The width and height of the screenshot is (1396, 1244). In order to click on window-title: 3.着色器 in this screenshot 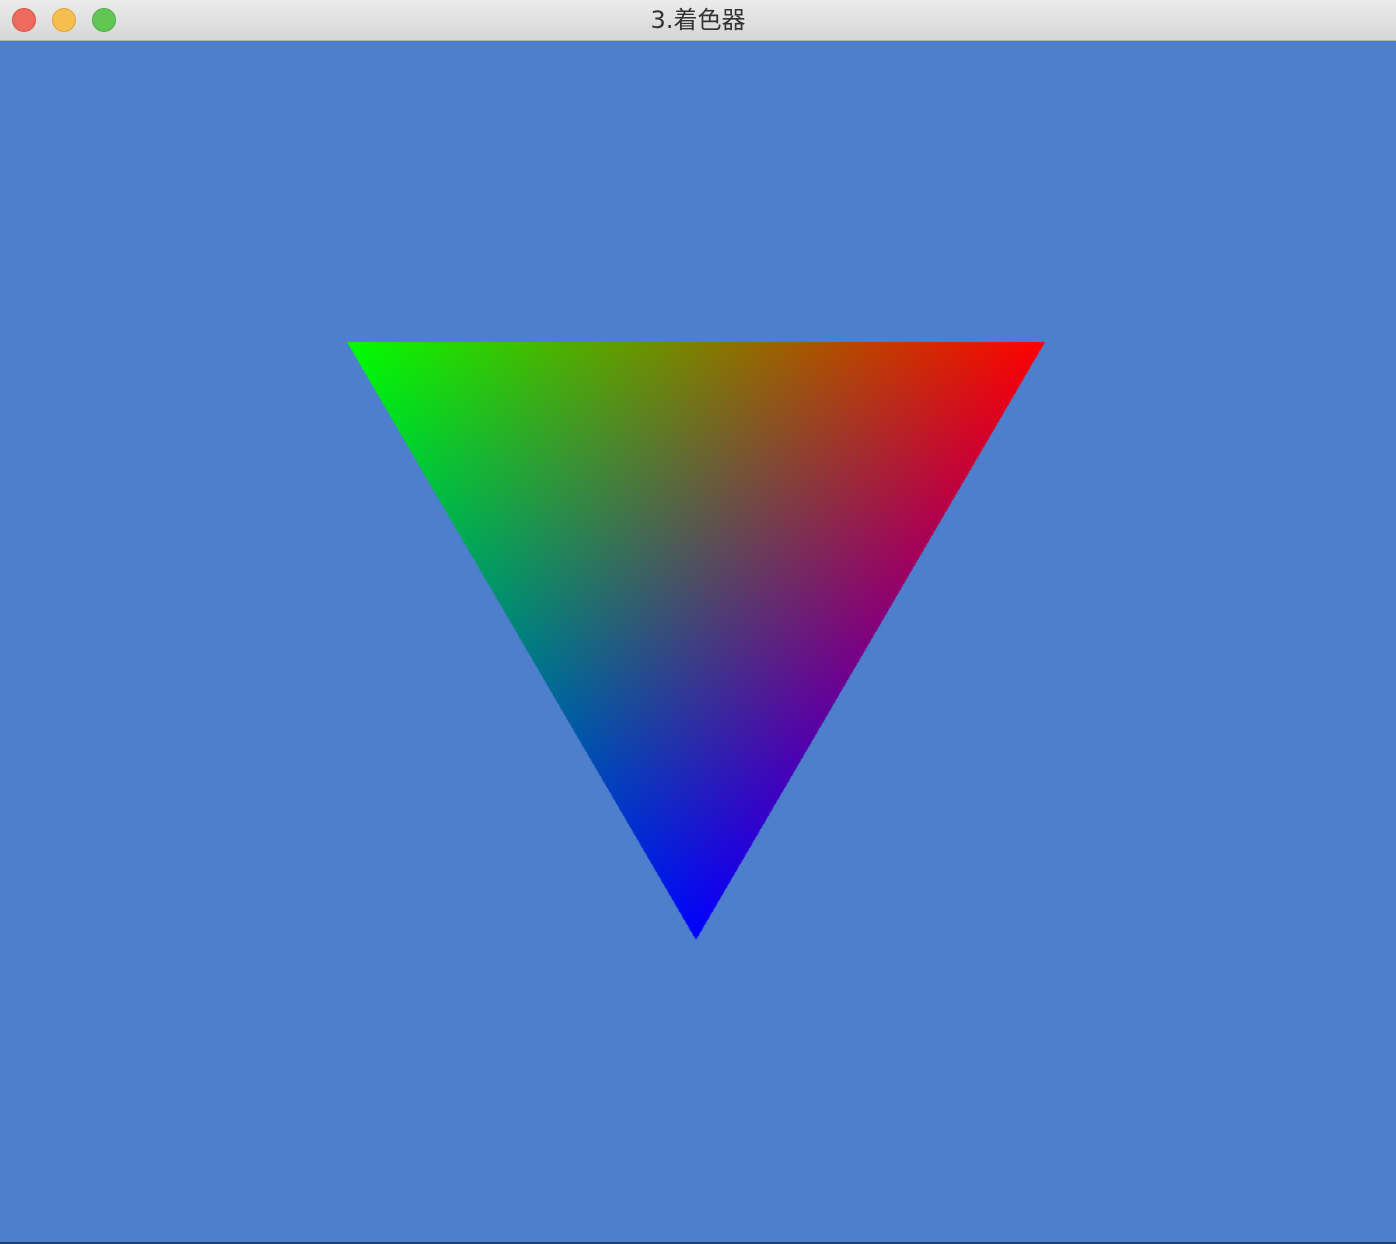, I will do `click(698, 20)`.